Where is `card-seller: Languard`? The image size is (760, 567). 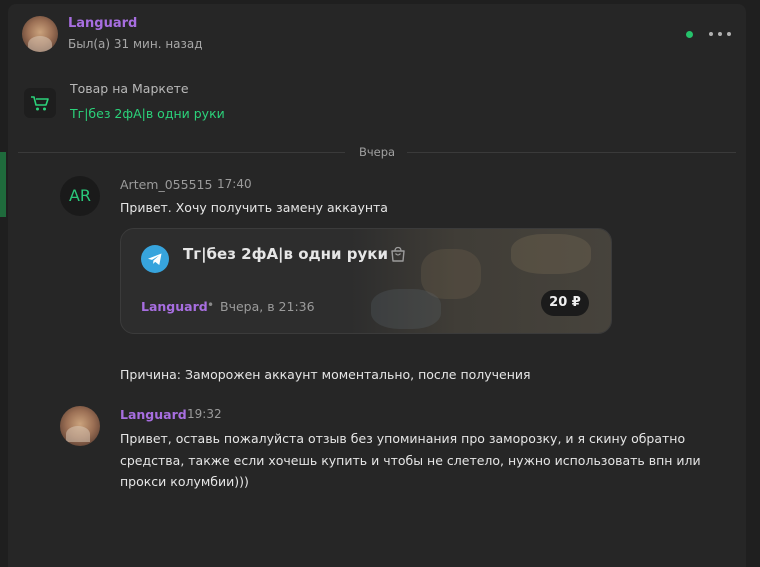 card-seller: Languard is located at coordinates (174, 306).